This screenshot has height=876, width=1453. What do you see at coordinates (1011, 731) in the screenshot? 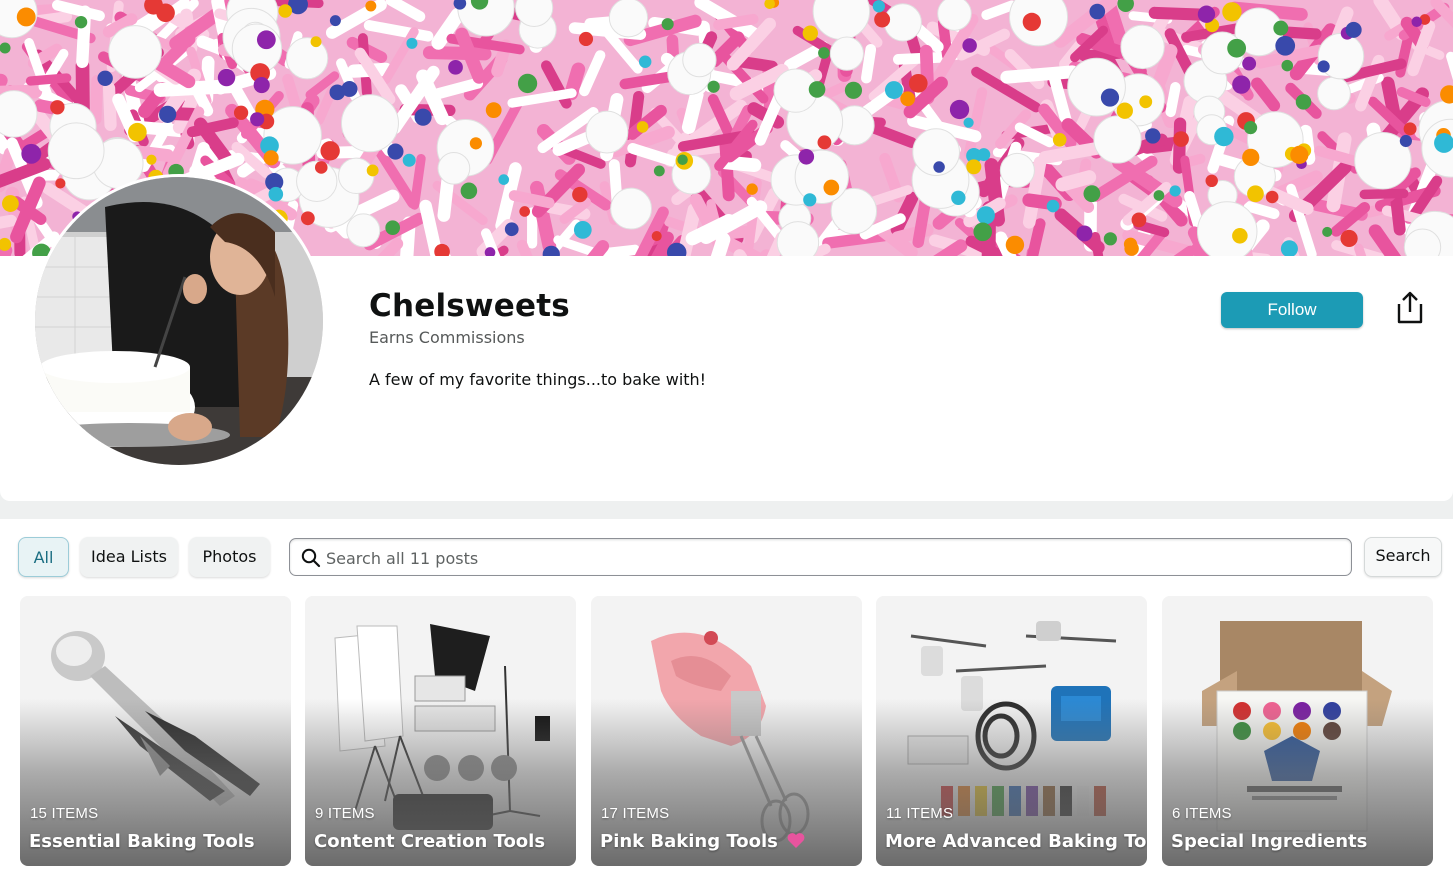
I see `post-card-more-advanced-baking-tools: 11 ITEMS More Advanced Baking Tools` at bounding box center [1011, 731].